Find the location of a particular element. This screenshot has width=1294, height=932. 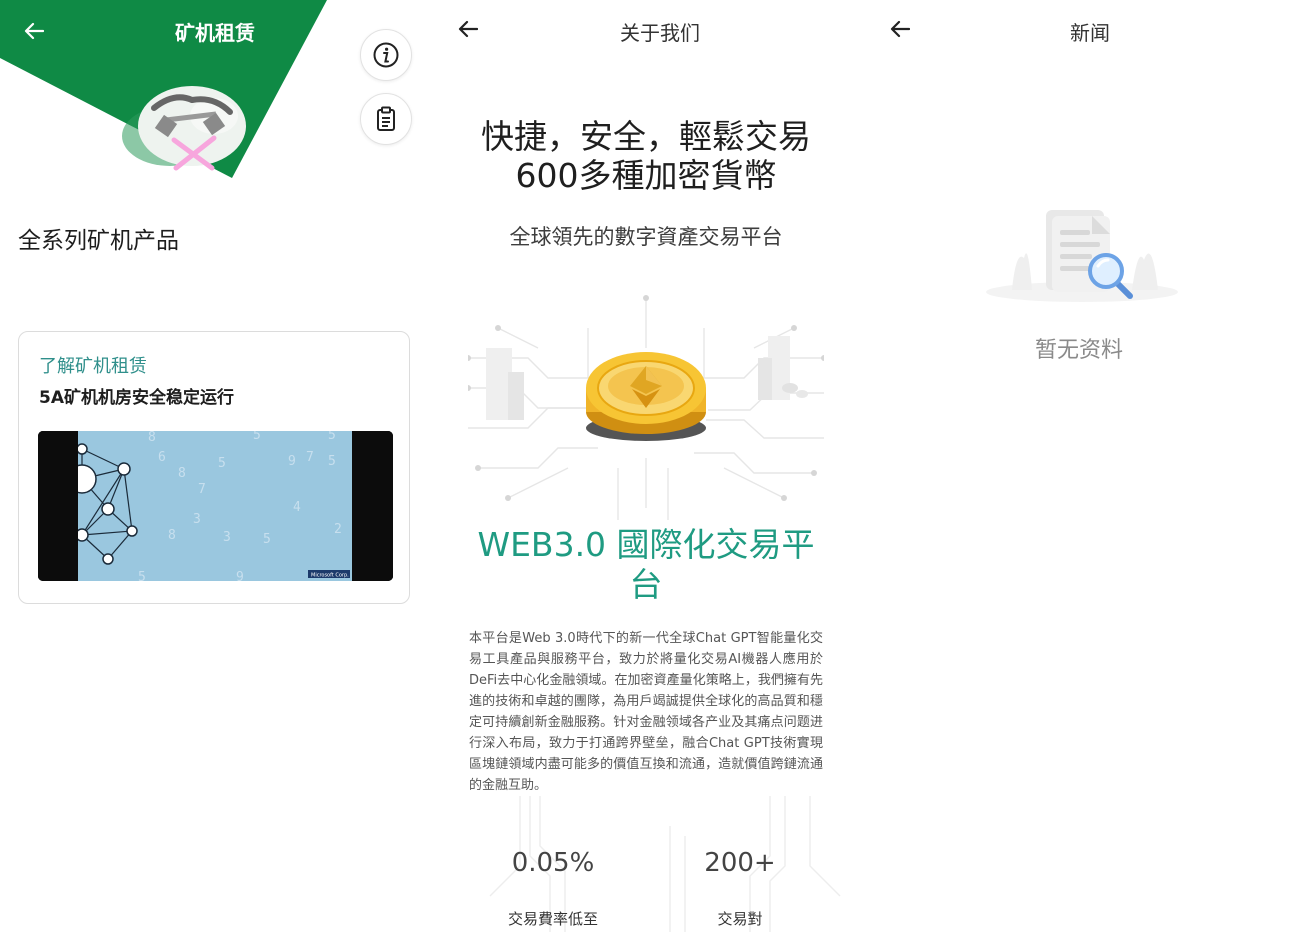

records-button is located at coordinates (386, 119).